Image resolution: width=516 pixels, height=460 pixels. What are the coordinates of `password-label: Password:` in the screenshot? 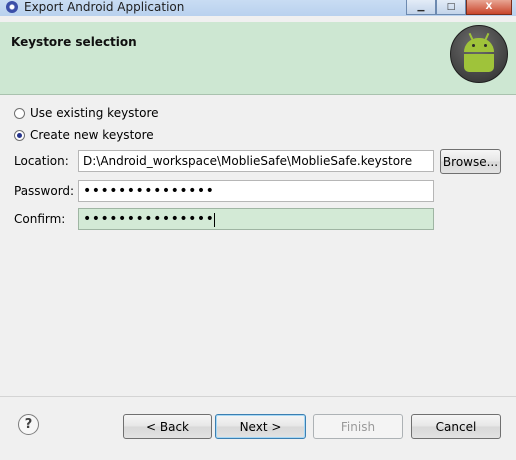 It's located at (44, 191).